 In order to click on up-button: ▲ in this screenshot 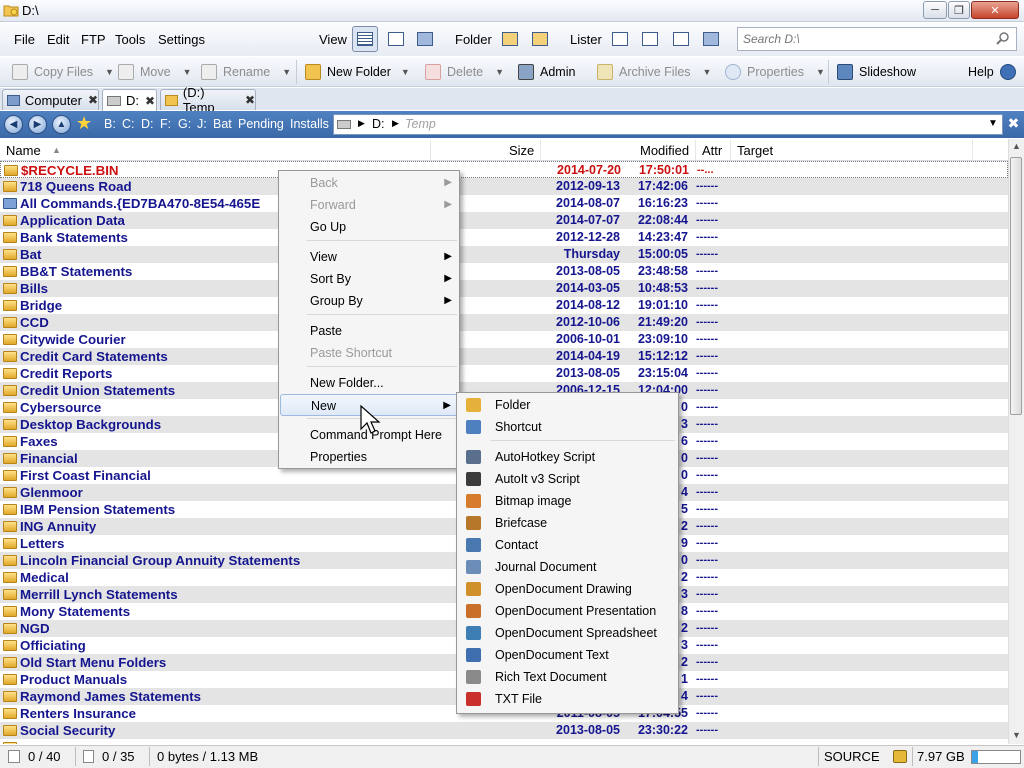, I will do `click(61, 124)`.